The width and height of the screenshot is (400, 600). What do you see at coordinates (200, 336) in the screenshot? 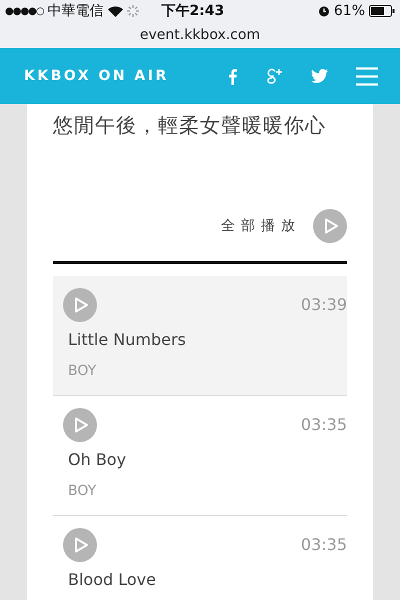
I see `track-row: 03:39 Little Numbers BOY` at bounding box center [200, 336].